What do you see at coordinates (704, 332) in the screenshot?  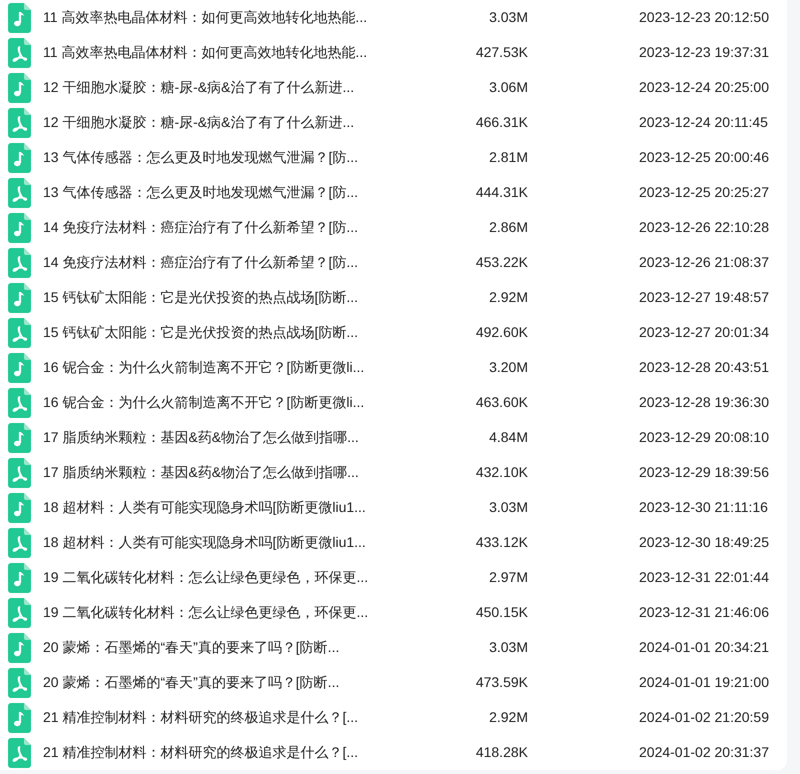 I see `file-date: 2023-12-27 20:01:34` at bounding box center [704, 332].